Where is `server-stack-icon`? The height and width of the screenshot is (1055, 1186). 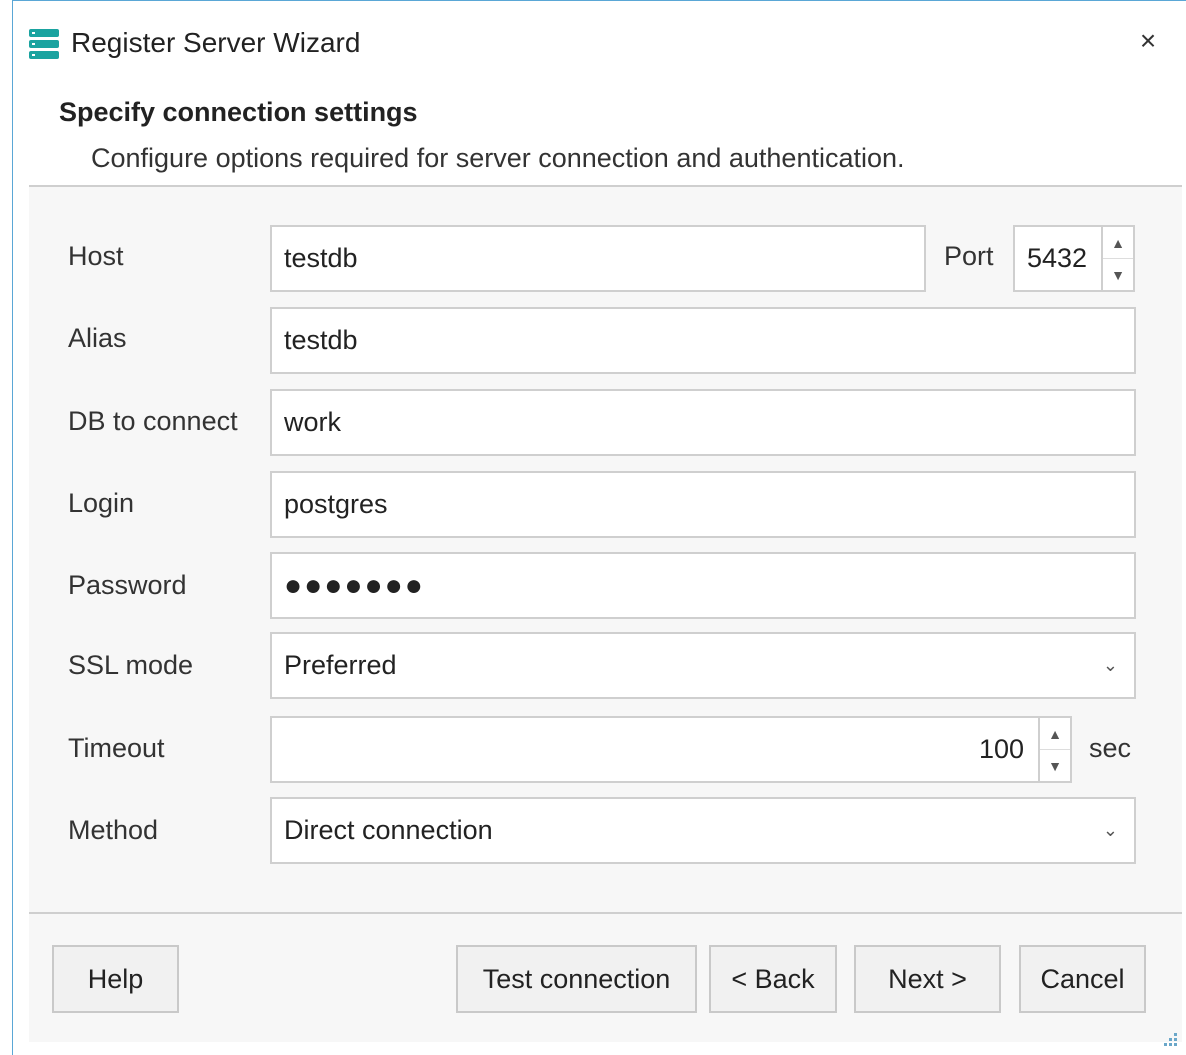
server-stack-icon is located at coordinates (44, 44).